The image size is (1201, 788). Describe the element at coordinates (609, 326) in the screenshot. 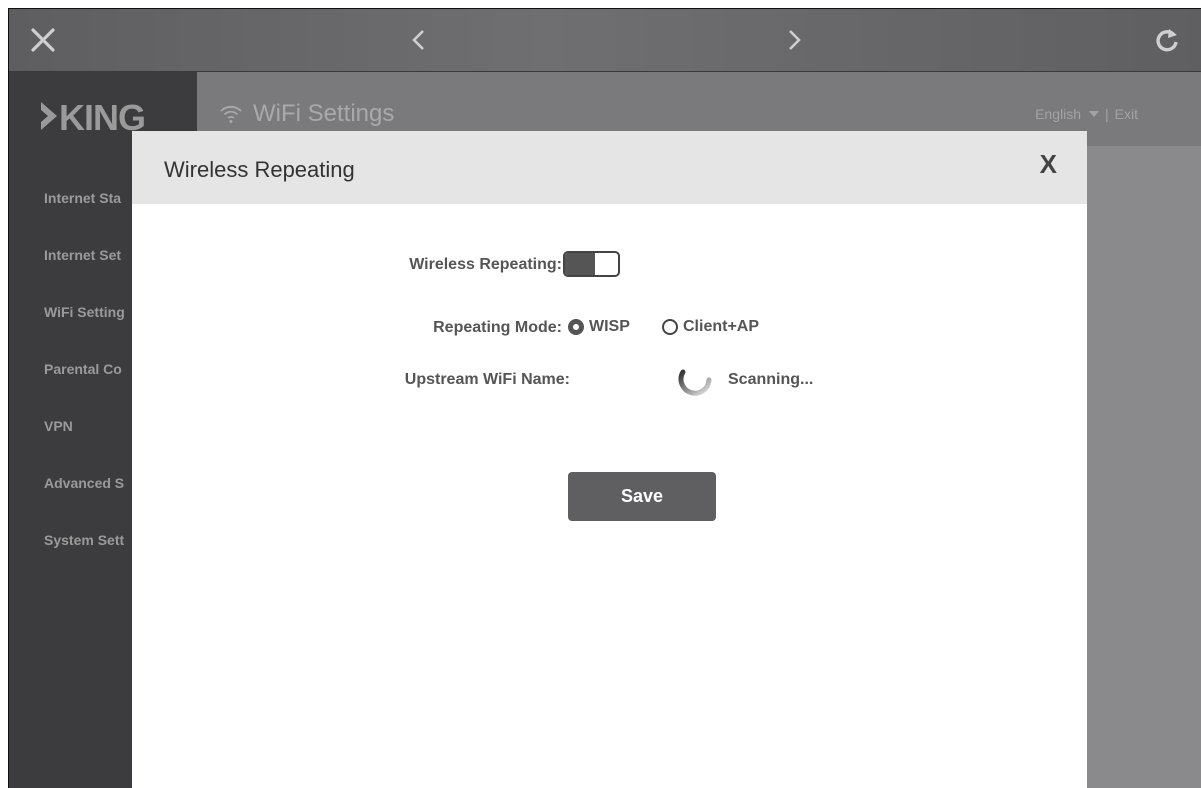

I see `radio-wisp-label: WISP` at that location.